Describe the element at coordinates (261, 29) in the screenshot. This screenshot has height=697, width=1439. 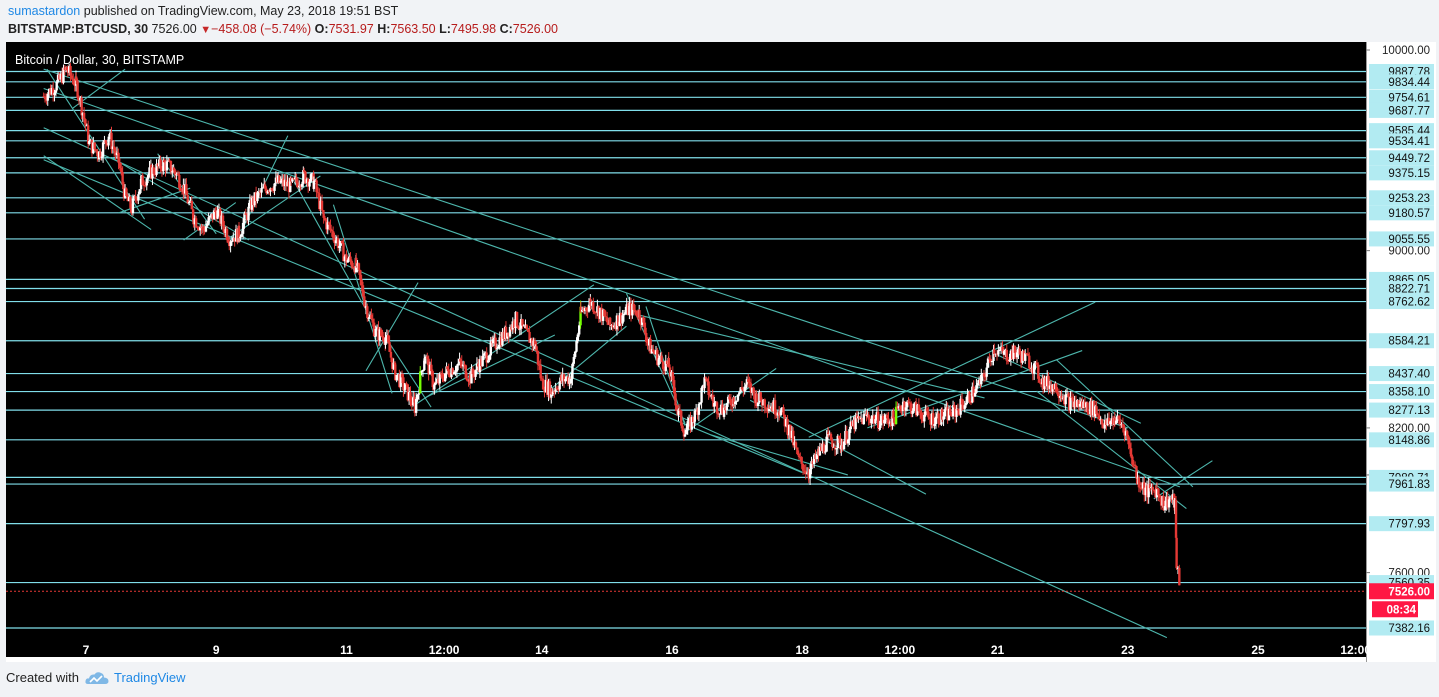
I see `change-text: −458.08 (−5.74%)` at that location.